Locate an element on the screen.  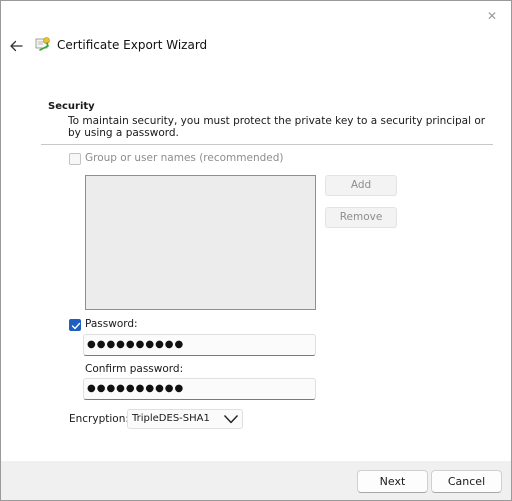
confirm-password-label: Confirm password: is located at coordinates (134, 369).